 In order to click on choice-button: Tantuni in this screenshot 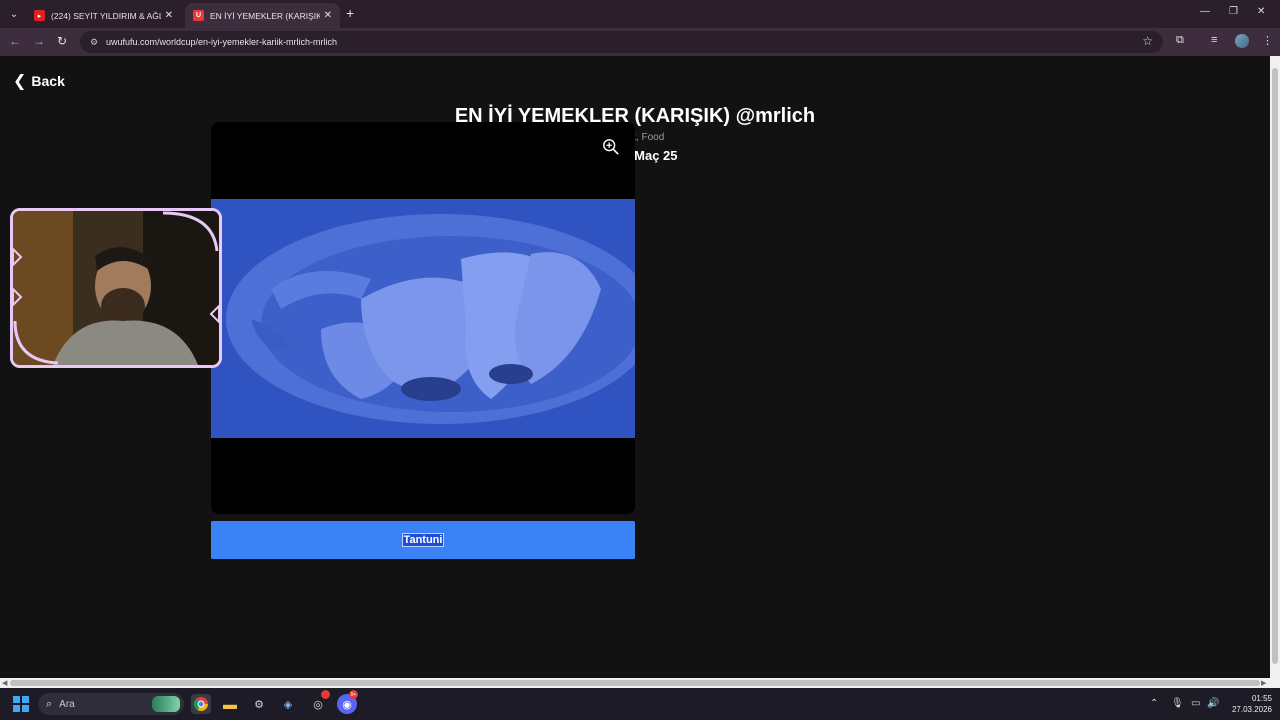, I will do `click(423, 540)`.